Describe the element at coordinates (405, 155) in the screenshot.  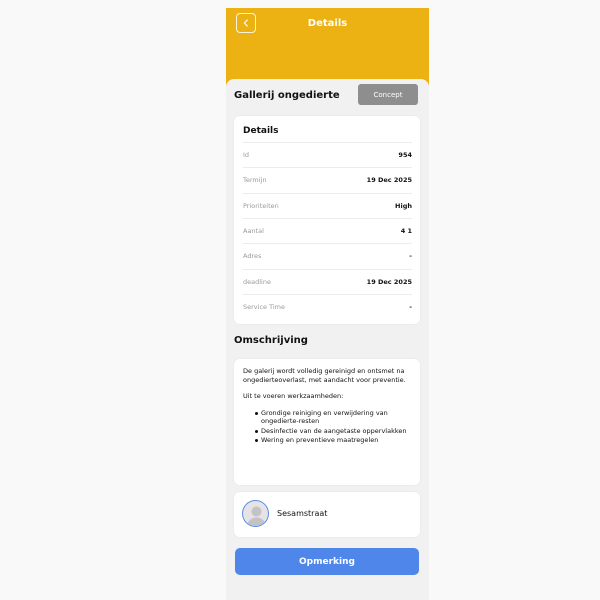
I see `detail-value: 954` at that location.